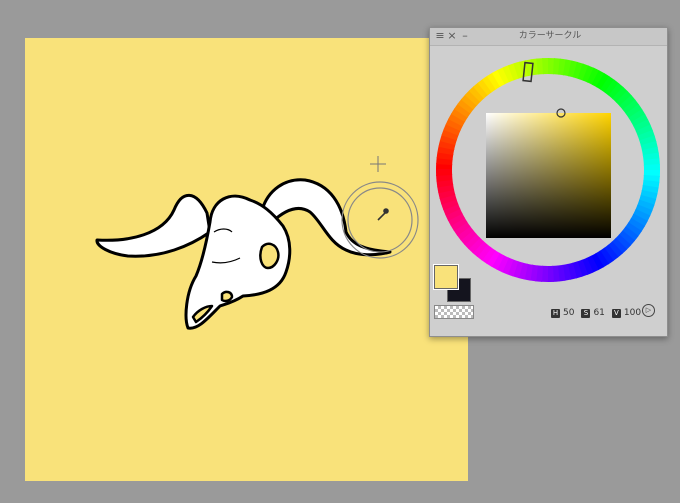  What do you see at coordinates (648, 310) in the screenshot?
I see `play-icon: ▷` at bounding box center [648, 310].